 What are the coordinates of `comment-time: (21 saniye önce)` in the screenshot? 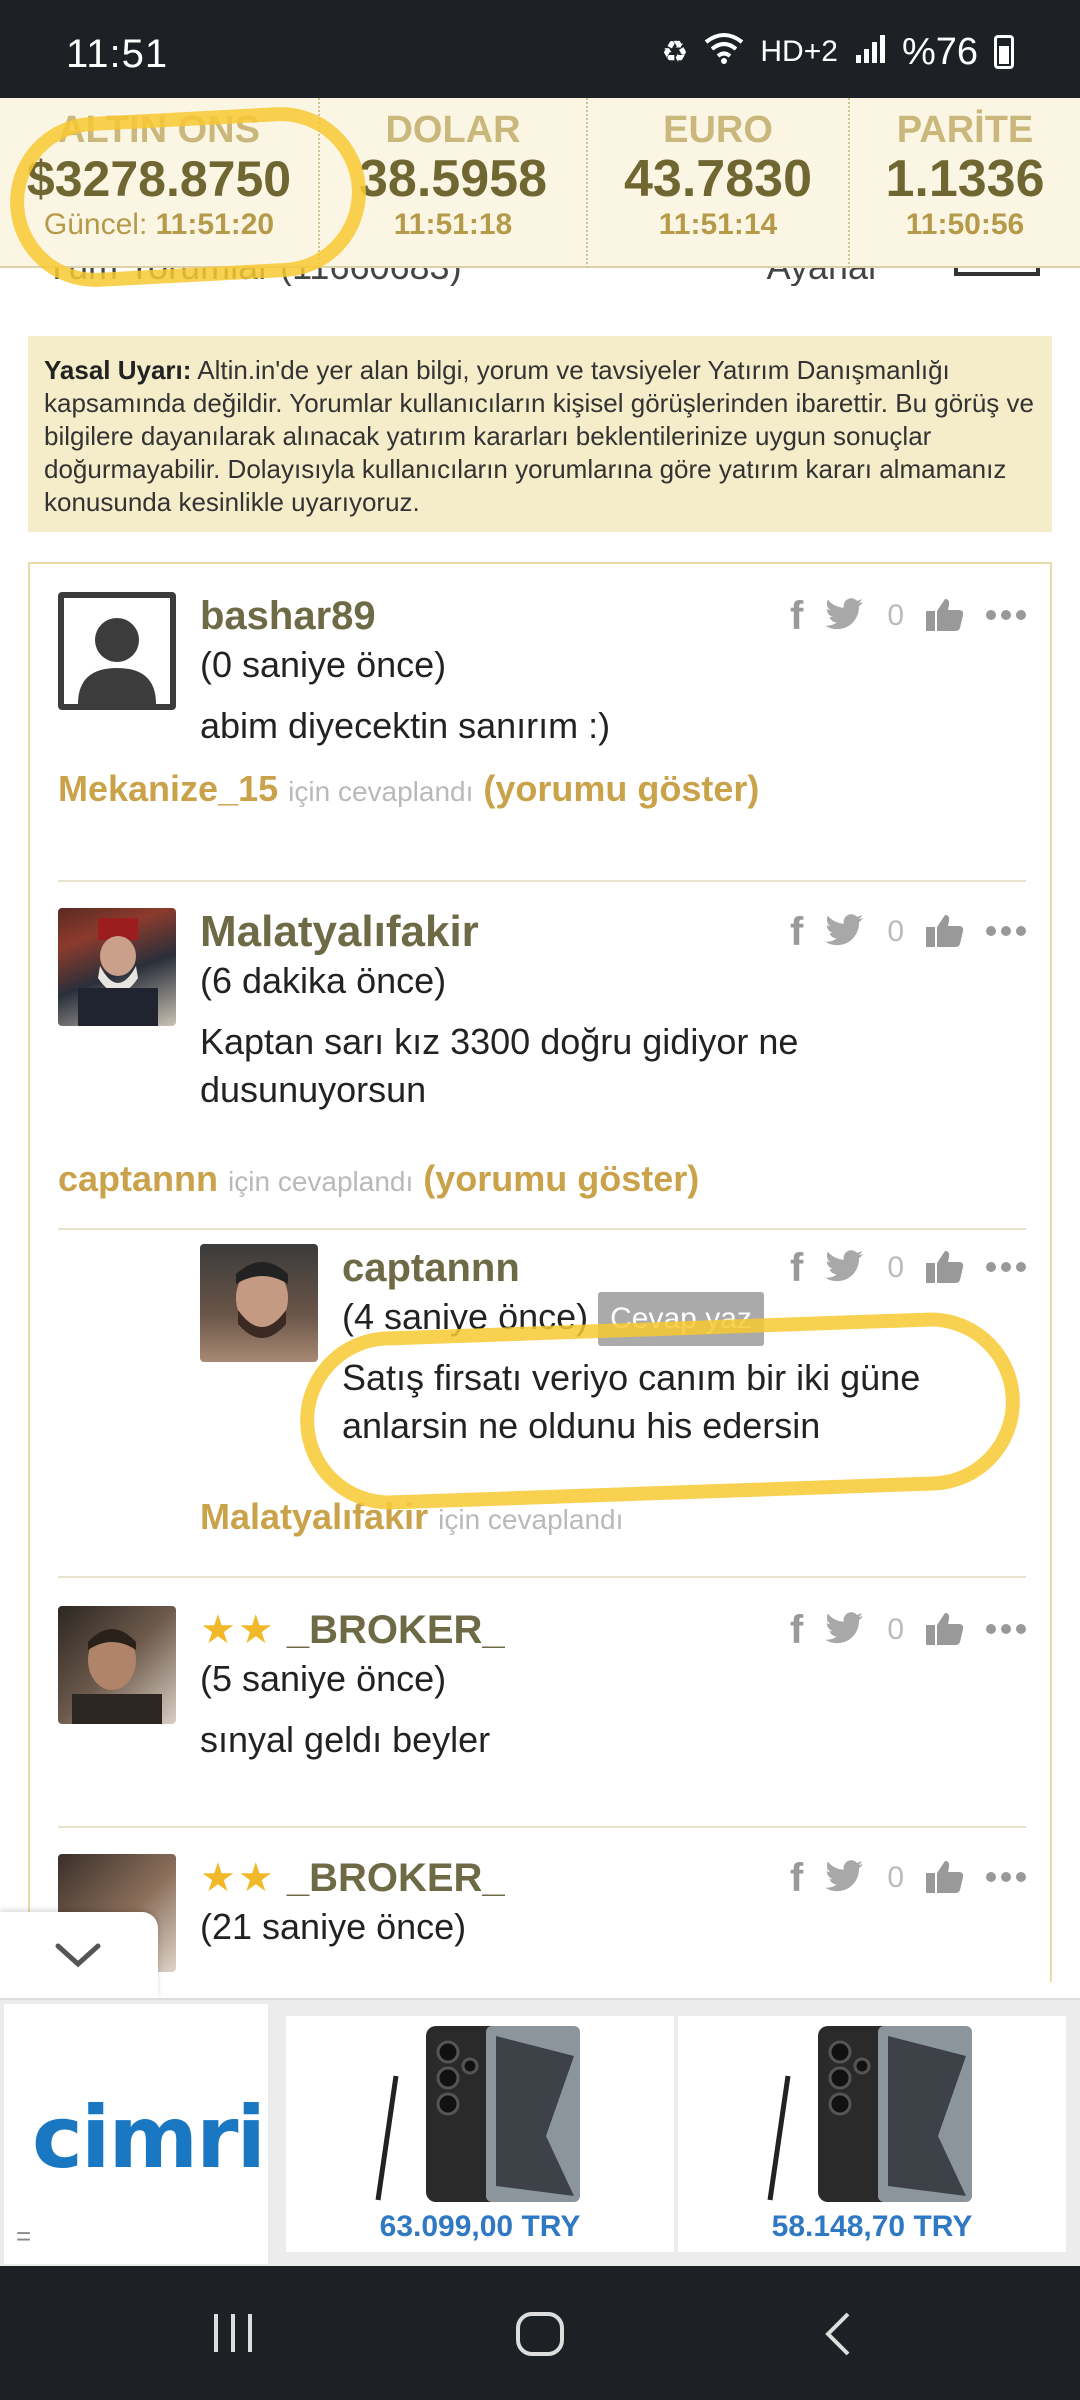 It's located at (333, 1926).